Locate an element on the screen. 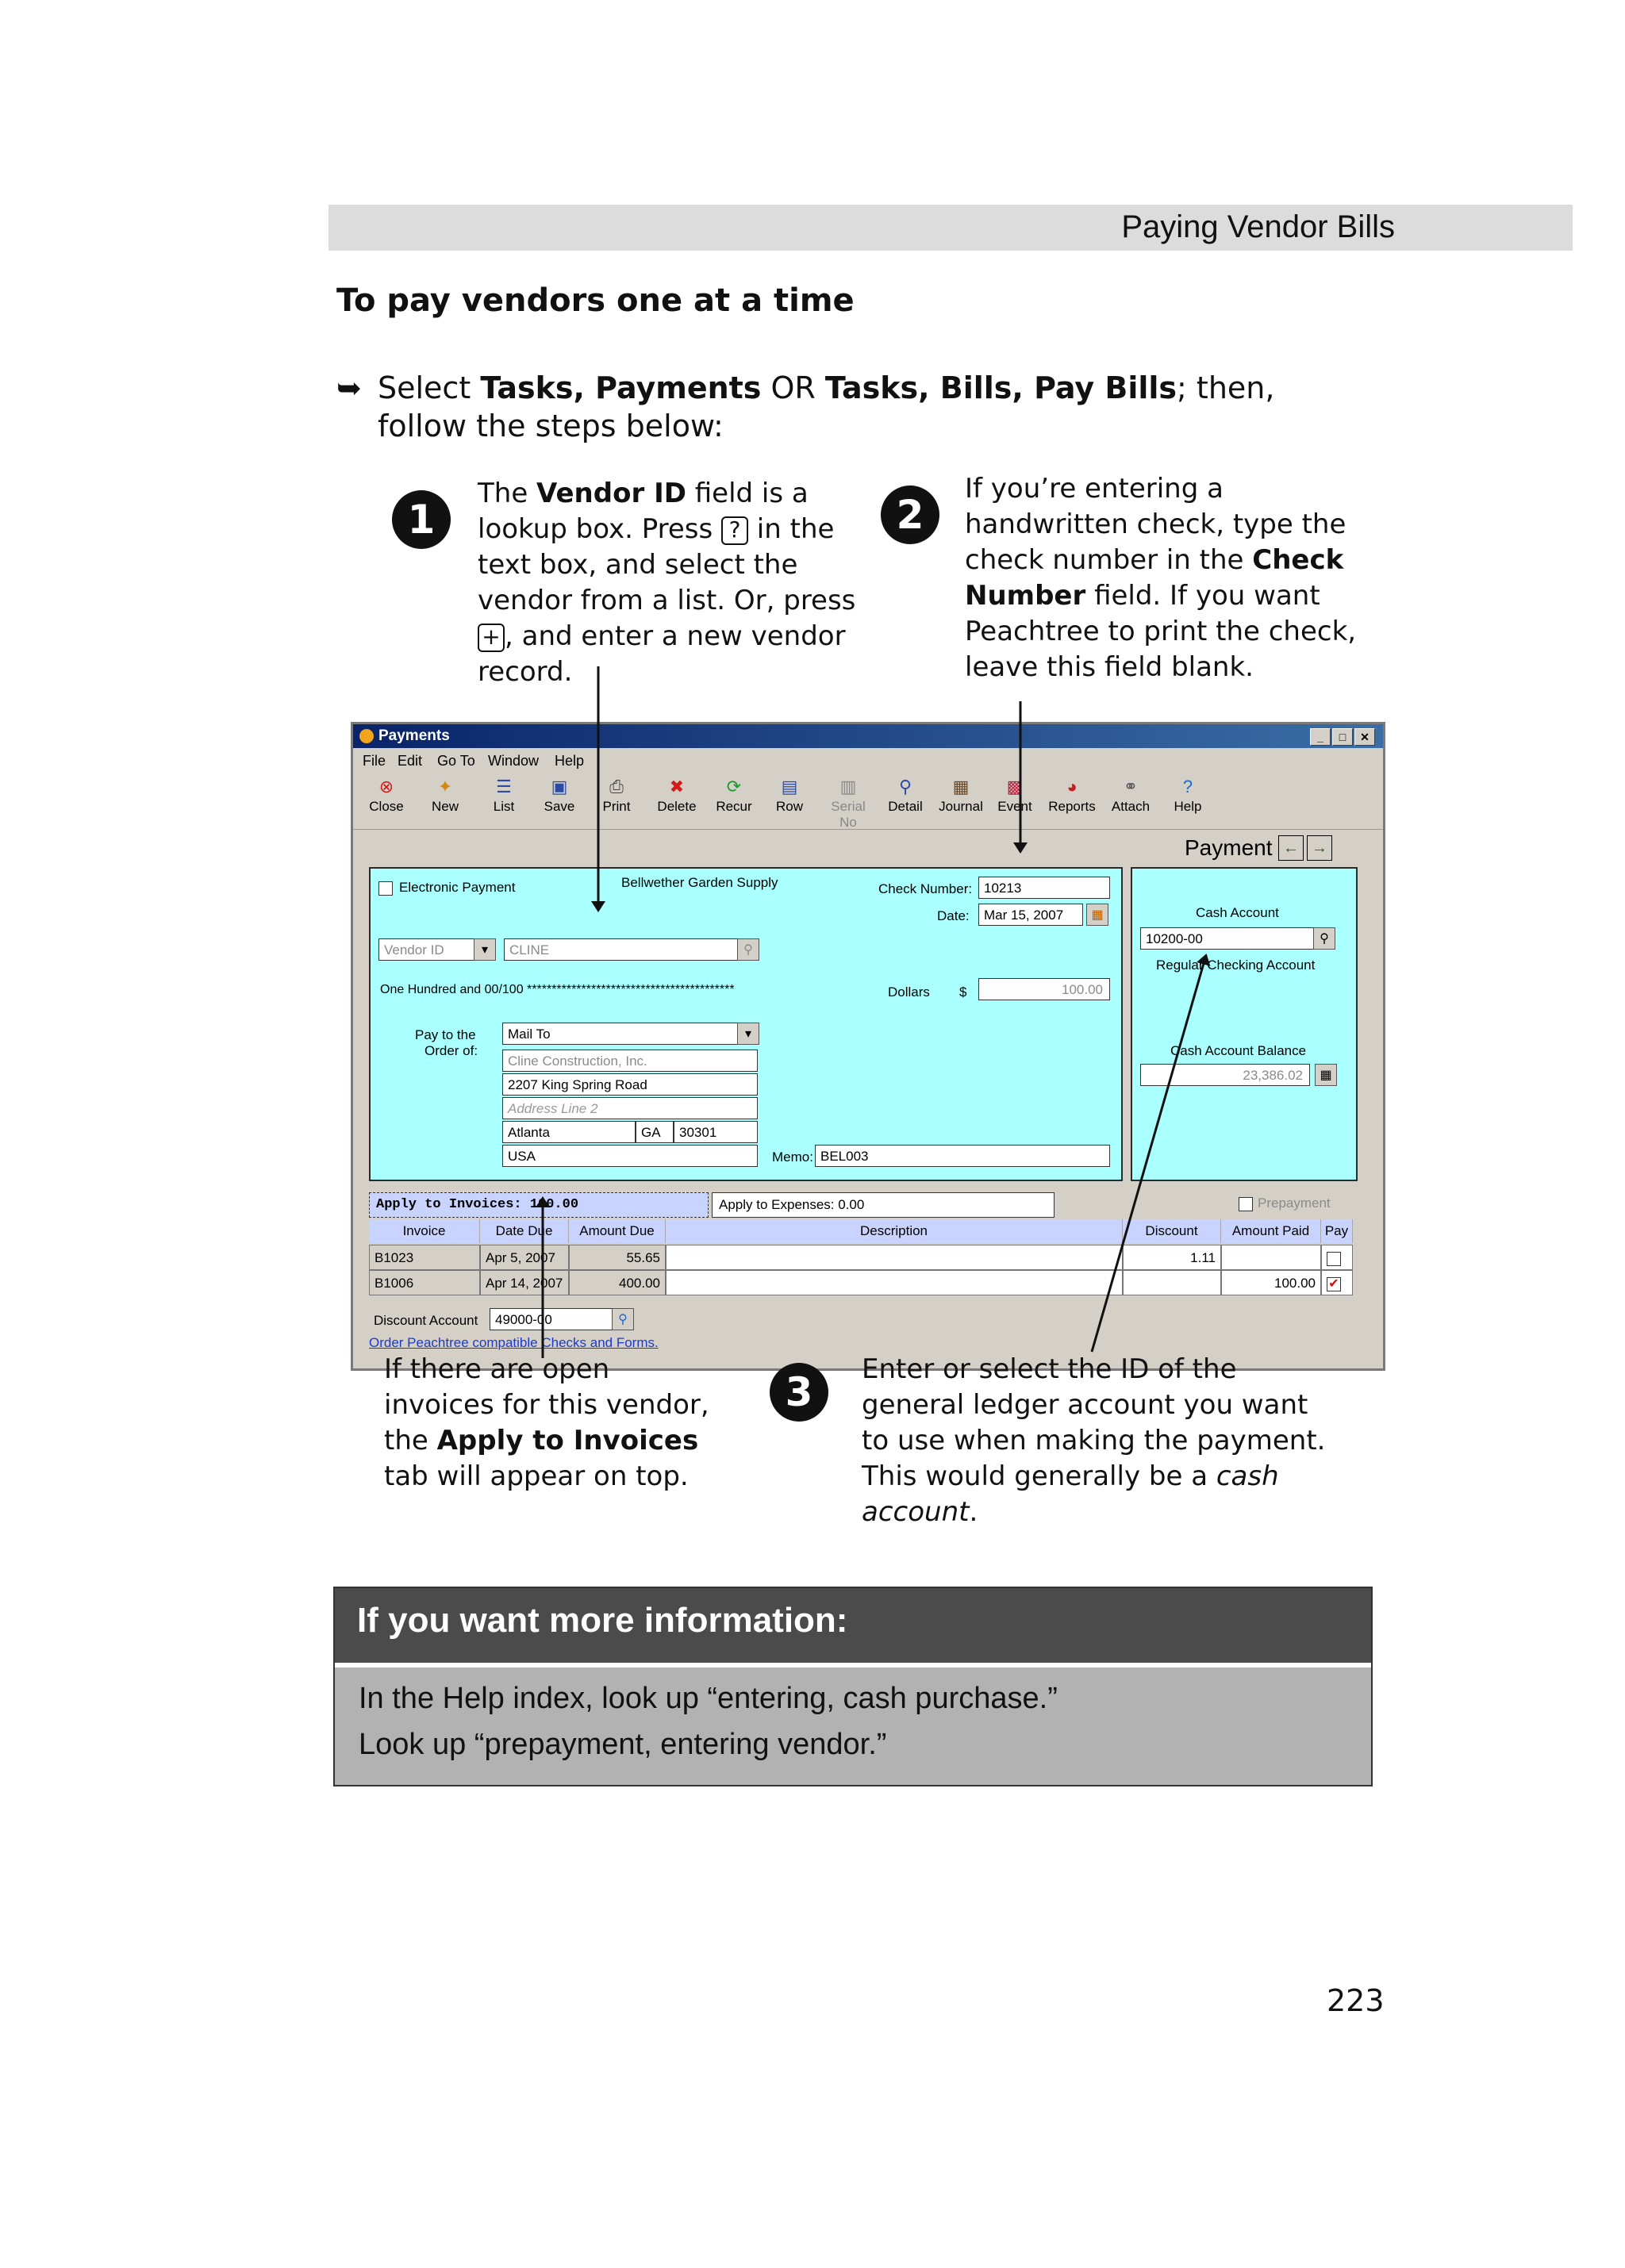 This screenshot has height=2268, width=1625. arrow-to-cash-account is located at coordinates (1151, 1154).